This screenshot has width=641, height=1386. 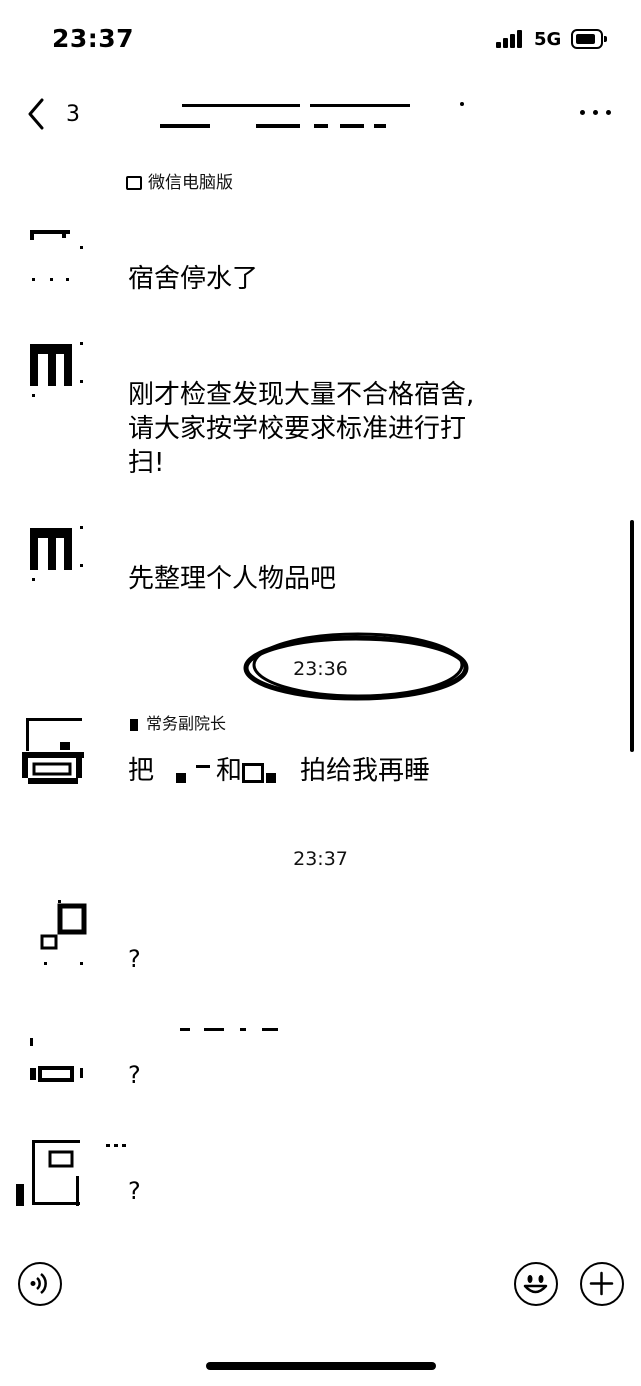 I want to click on source-tag-label: 微信电脑版, so click(x=190, y=183).